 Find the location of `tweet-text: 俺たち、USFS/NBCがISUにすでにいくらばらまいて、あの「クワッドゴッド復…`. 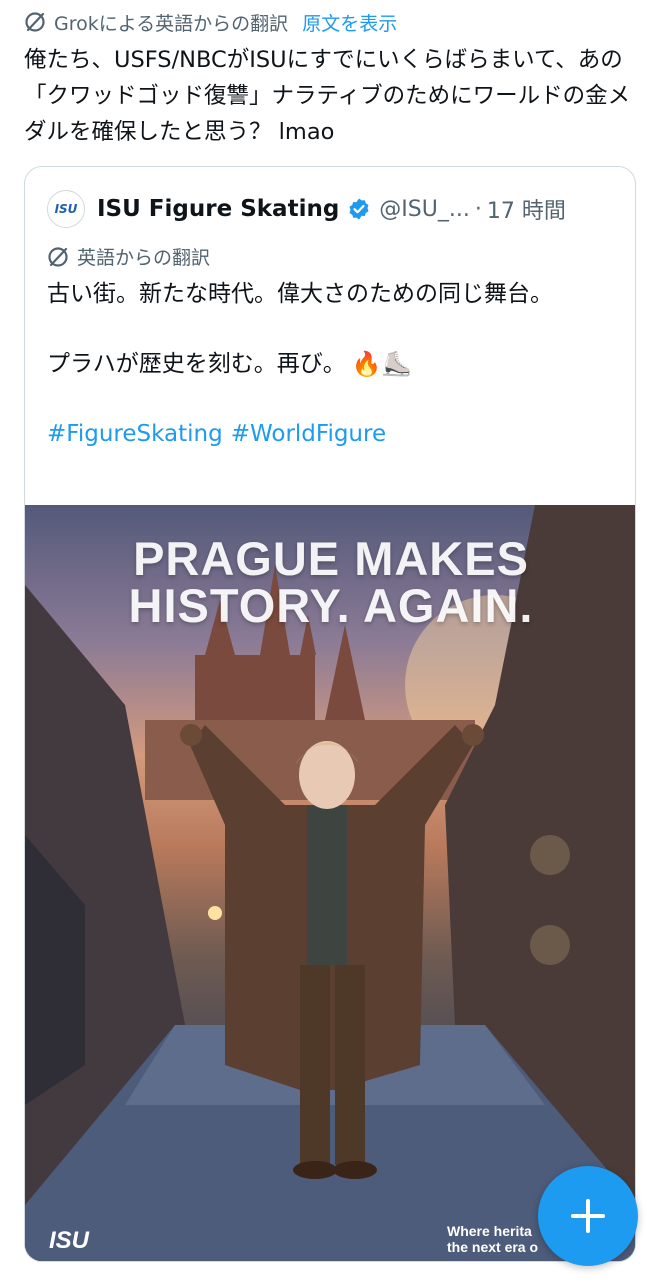

tweet-text: 俺たち、USFS/NBCがISUにすでにいくらばらまいて、あの「クワッドゴッド復… is located at coordinates (327, 96).